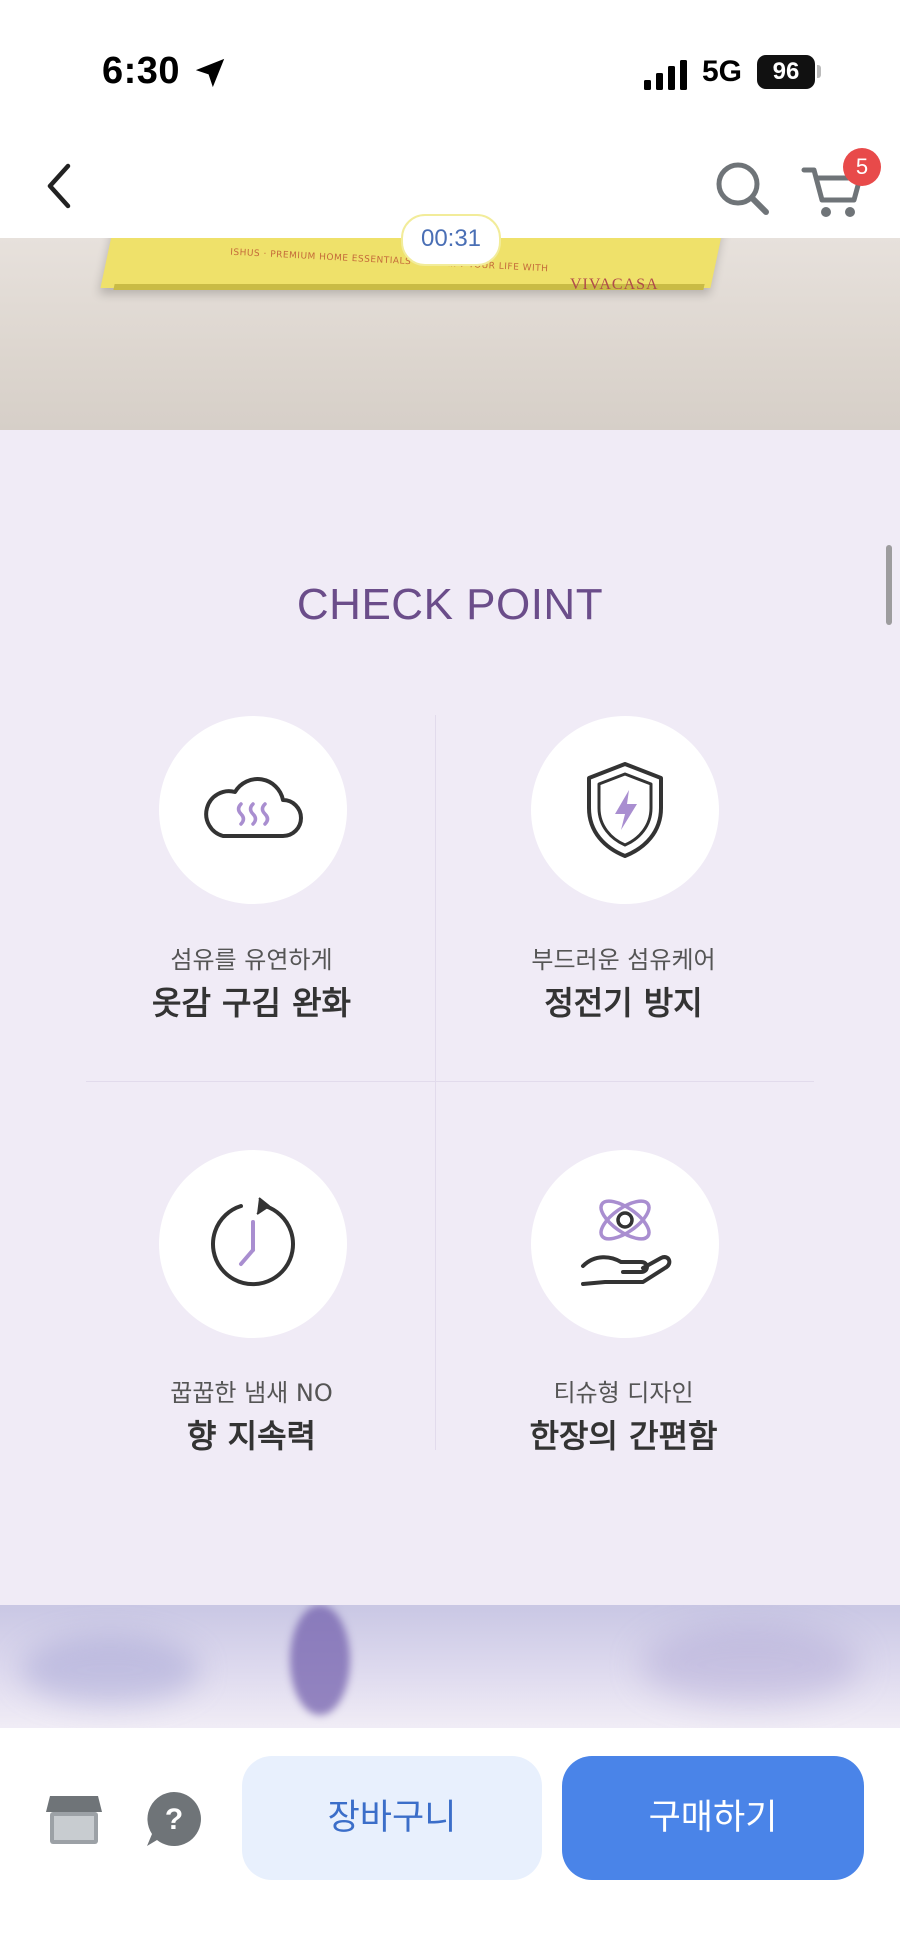 This screenshot has height=1956, width=900. I want to click on question-icon: ?, so click(174, 1819).